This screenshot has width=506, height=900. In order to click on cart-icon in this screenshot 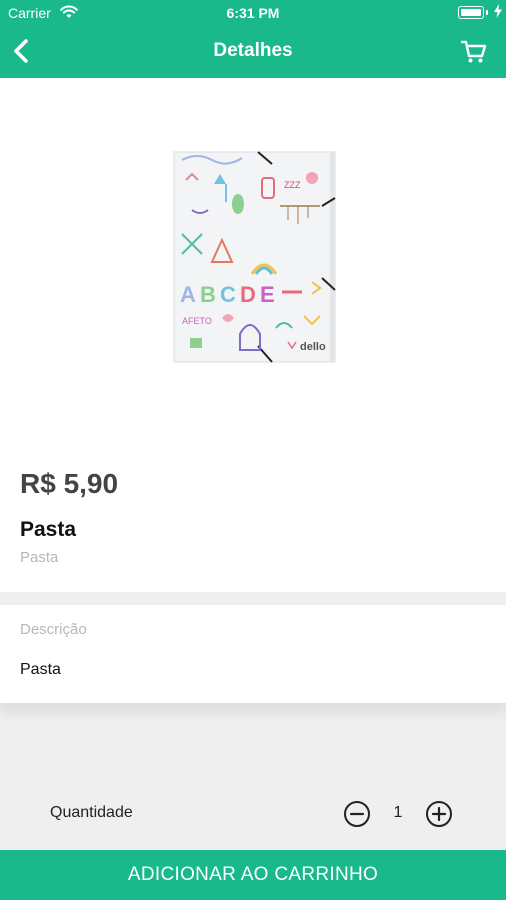, I will do `click(474, 51)`.